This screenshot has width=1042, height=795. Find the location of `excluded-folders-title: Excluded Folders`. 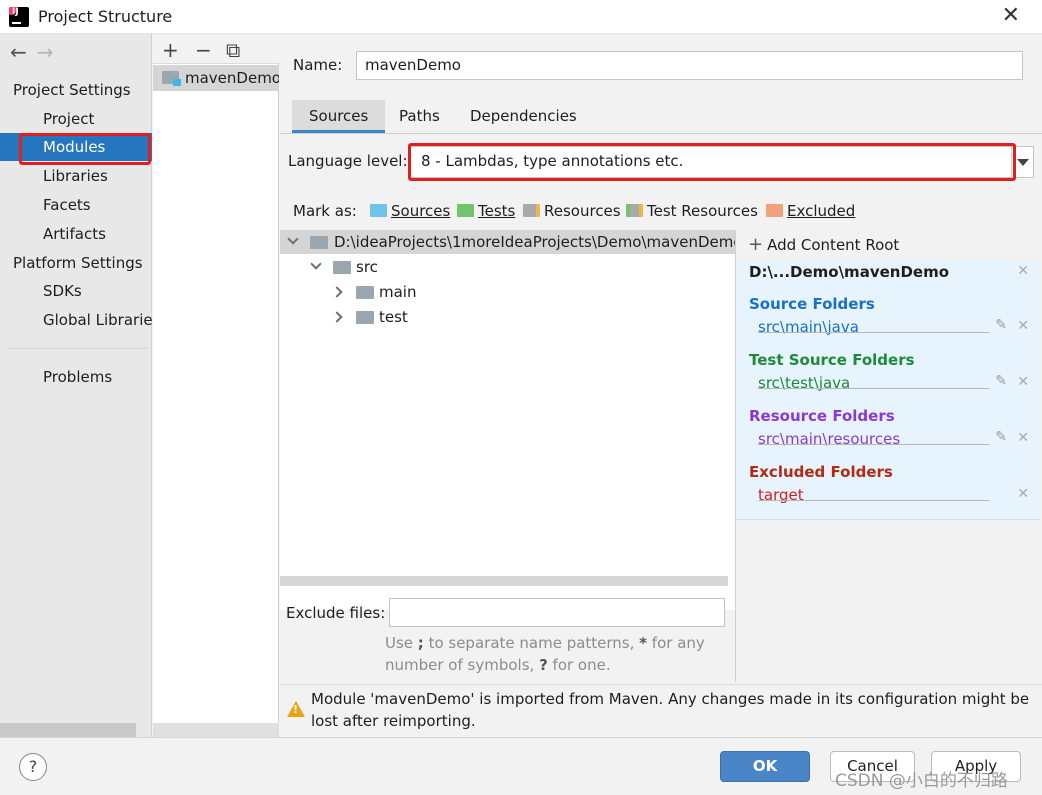

excluded-folders-title: Excluded Folders is located at coordinates (821, 472).